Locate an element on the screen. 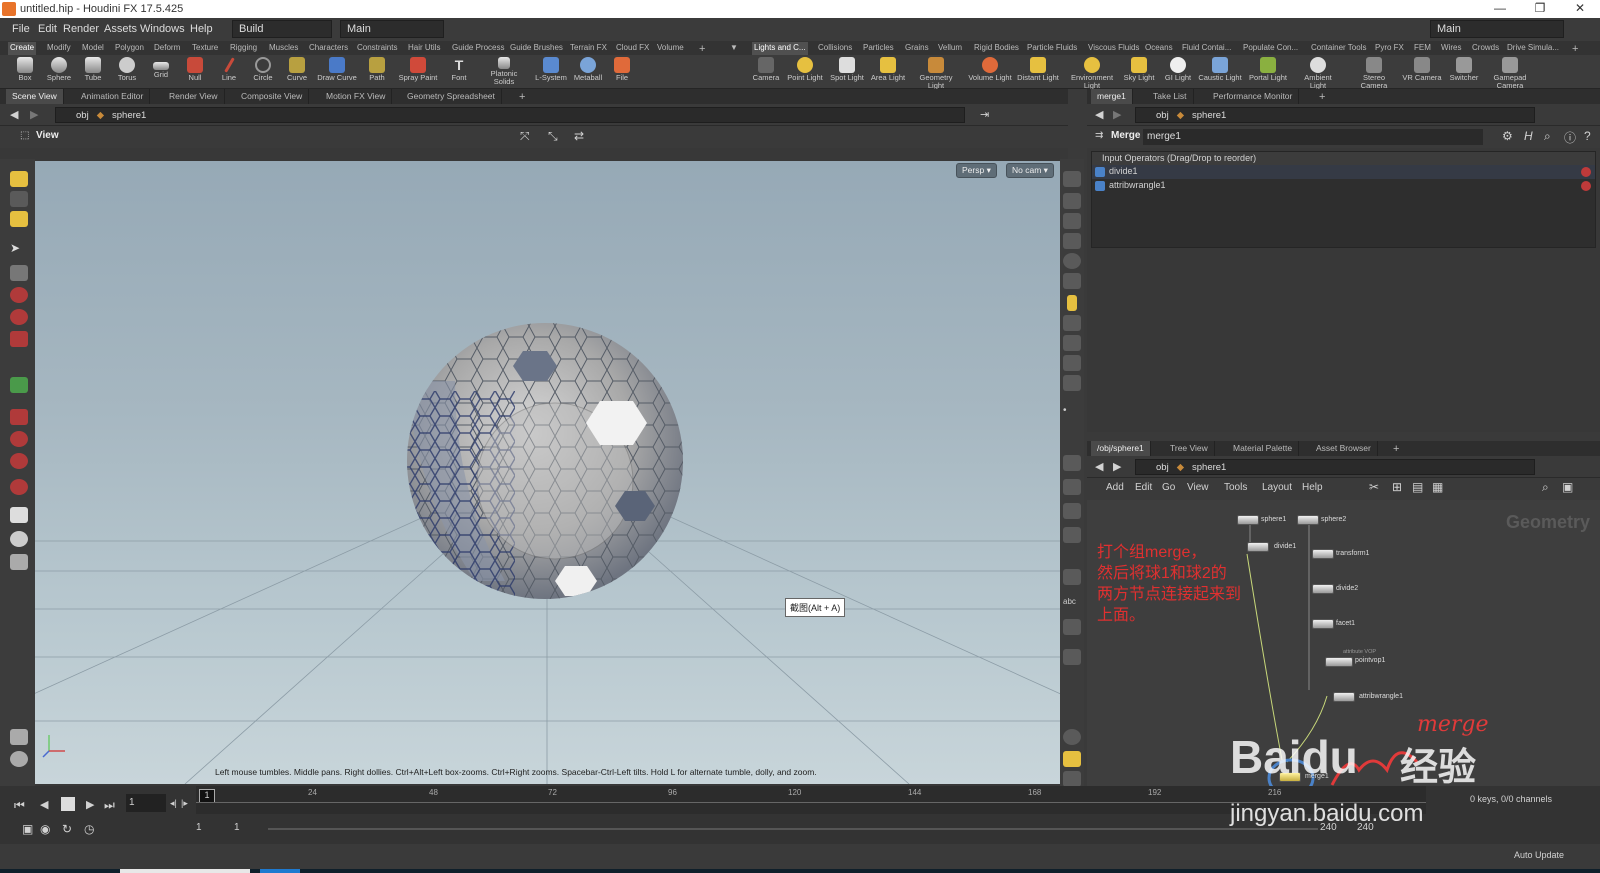 This screenshot has height=873, width=1600. net-camera-icon: ▣ is located at coordinates (1567, 487).